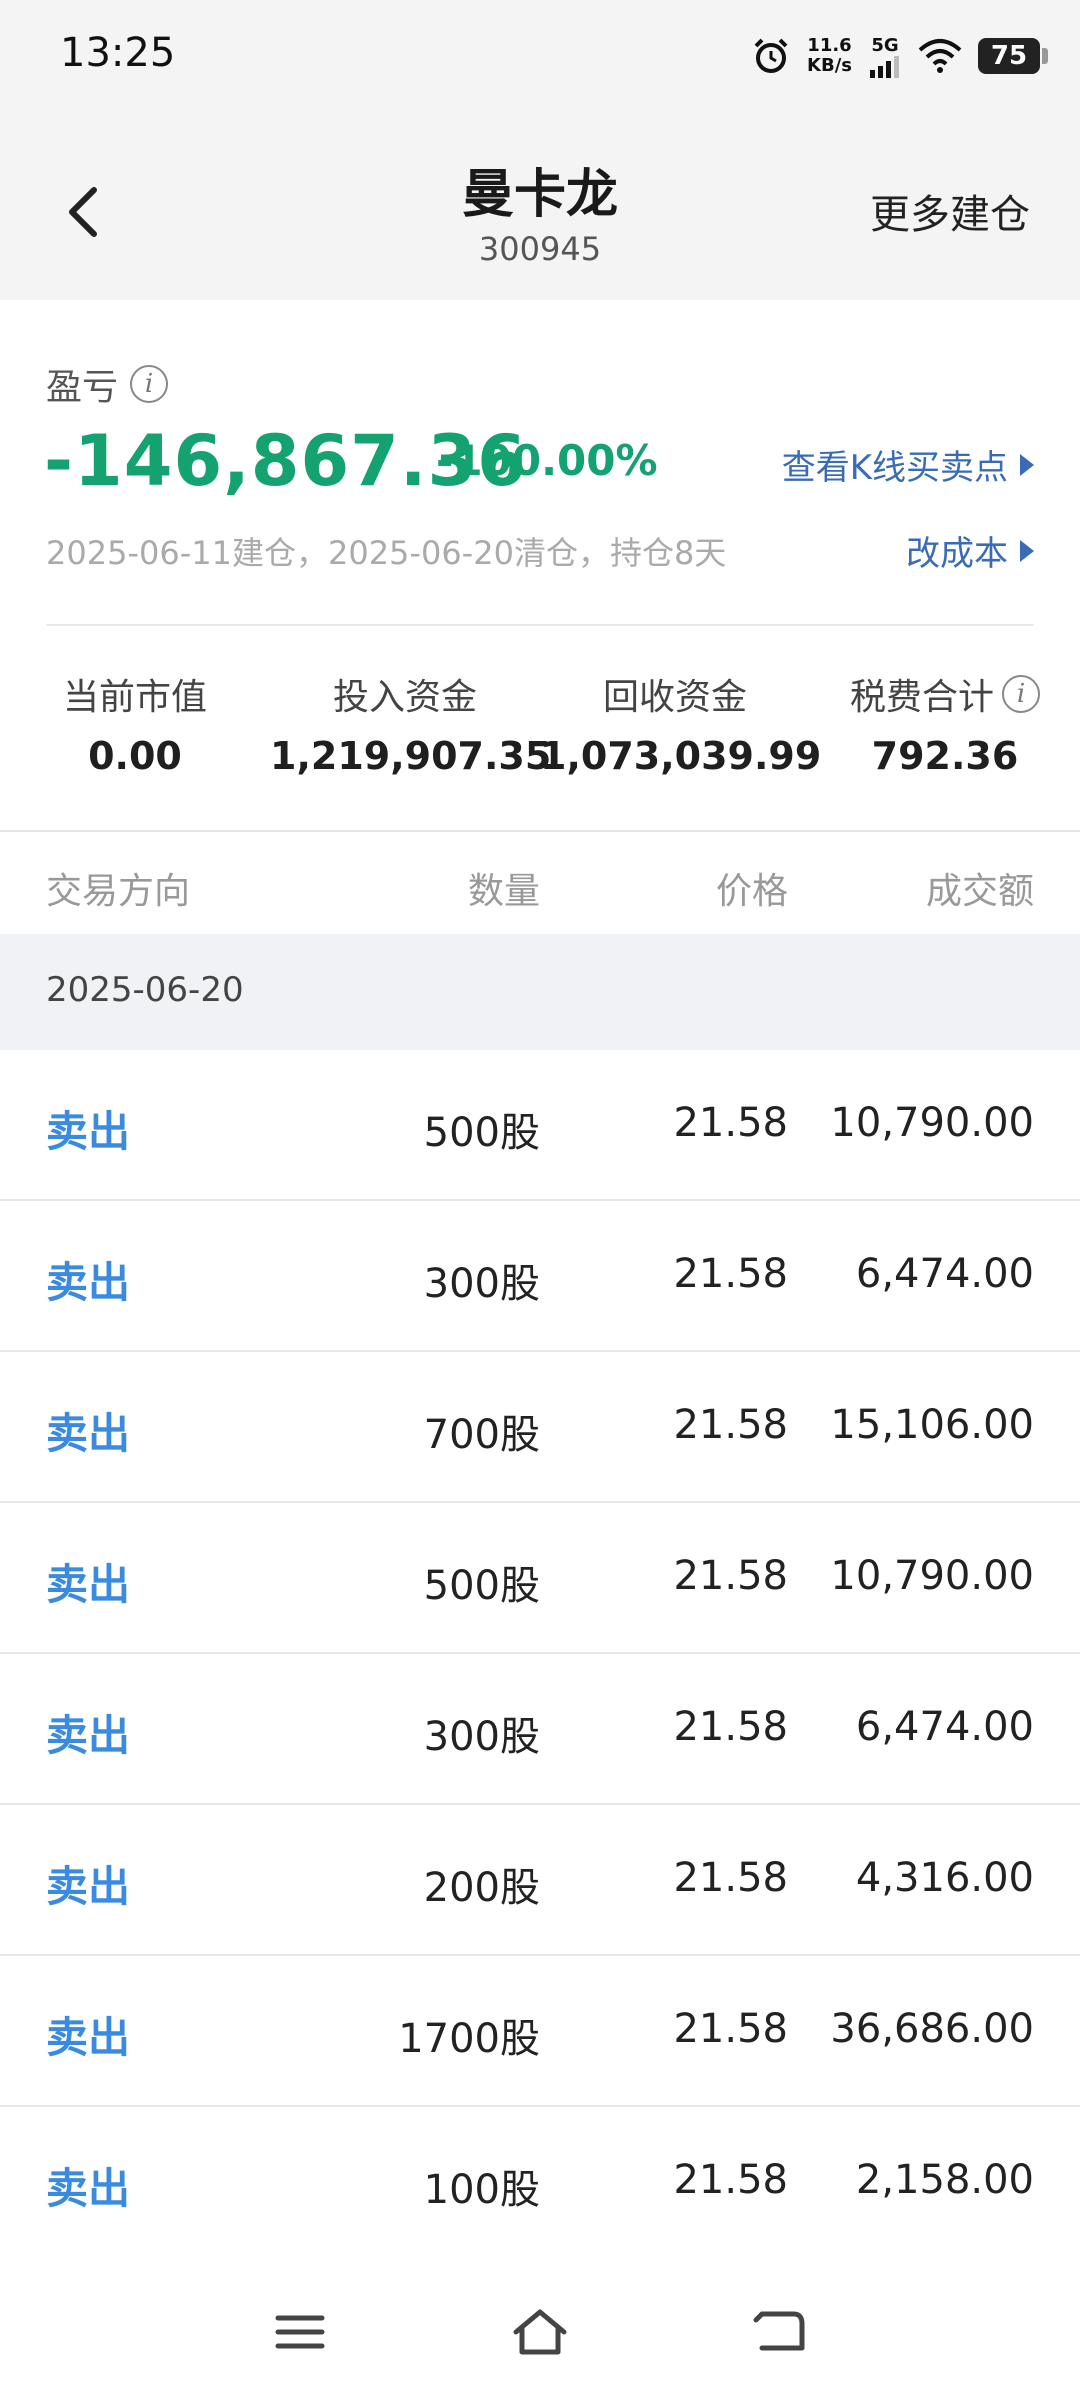  Describe the element at coordinates (884, 66) in the screenshot. I see `signal-icon` at that location.